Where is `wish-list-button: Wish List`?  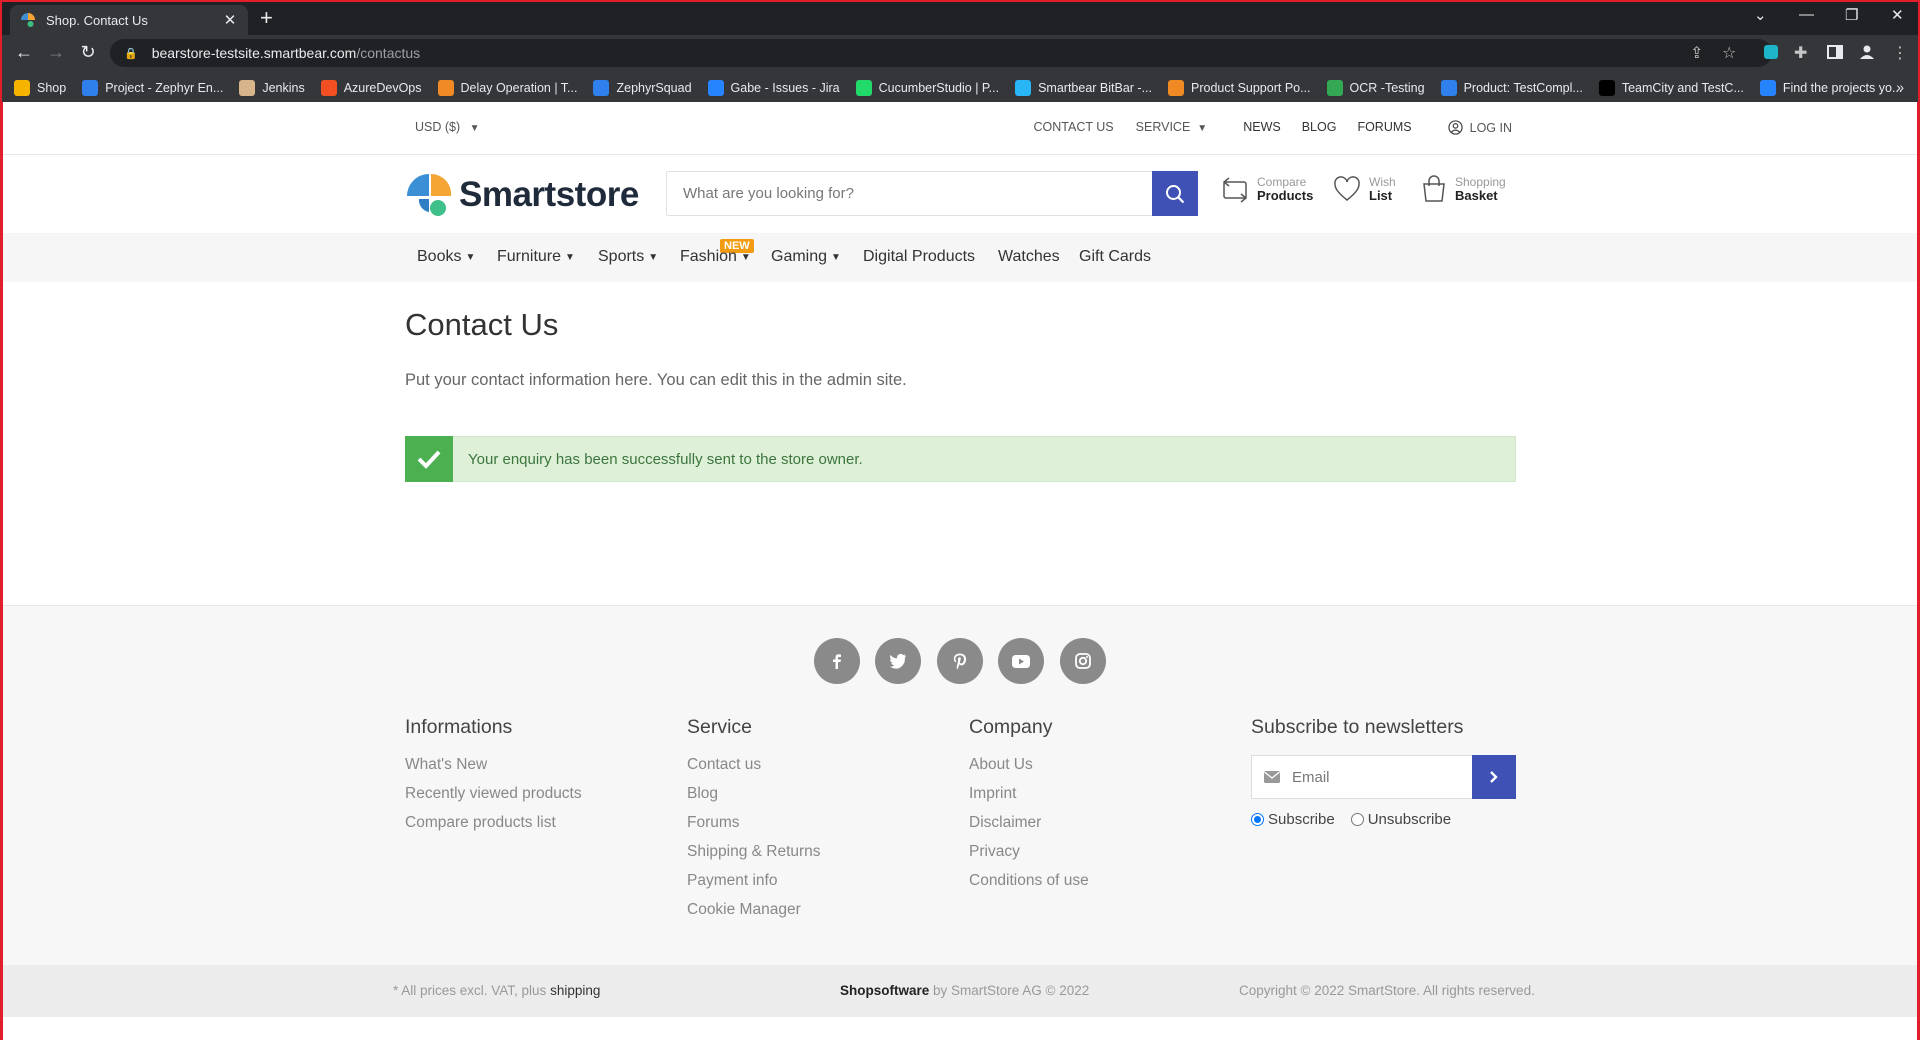 wish-list-button: Wish List is located at coordinates (1364, 189).